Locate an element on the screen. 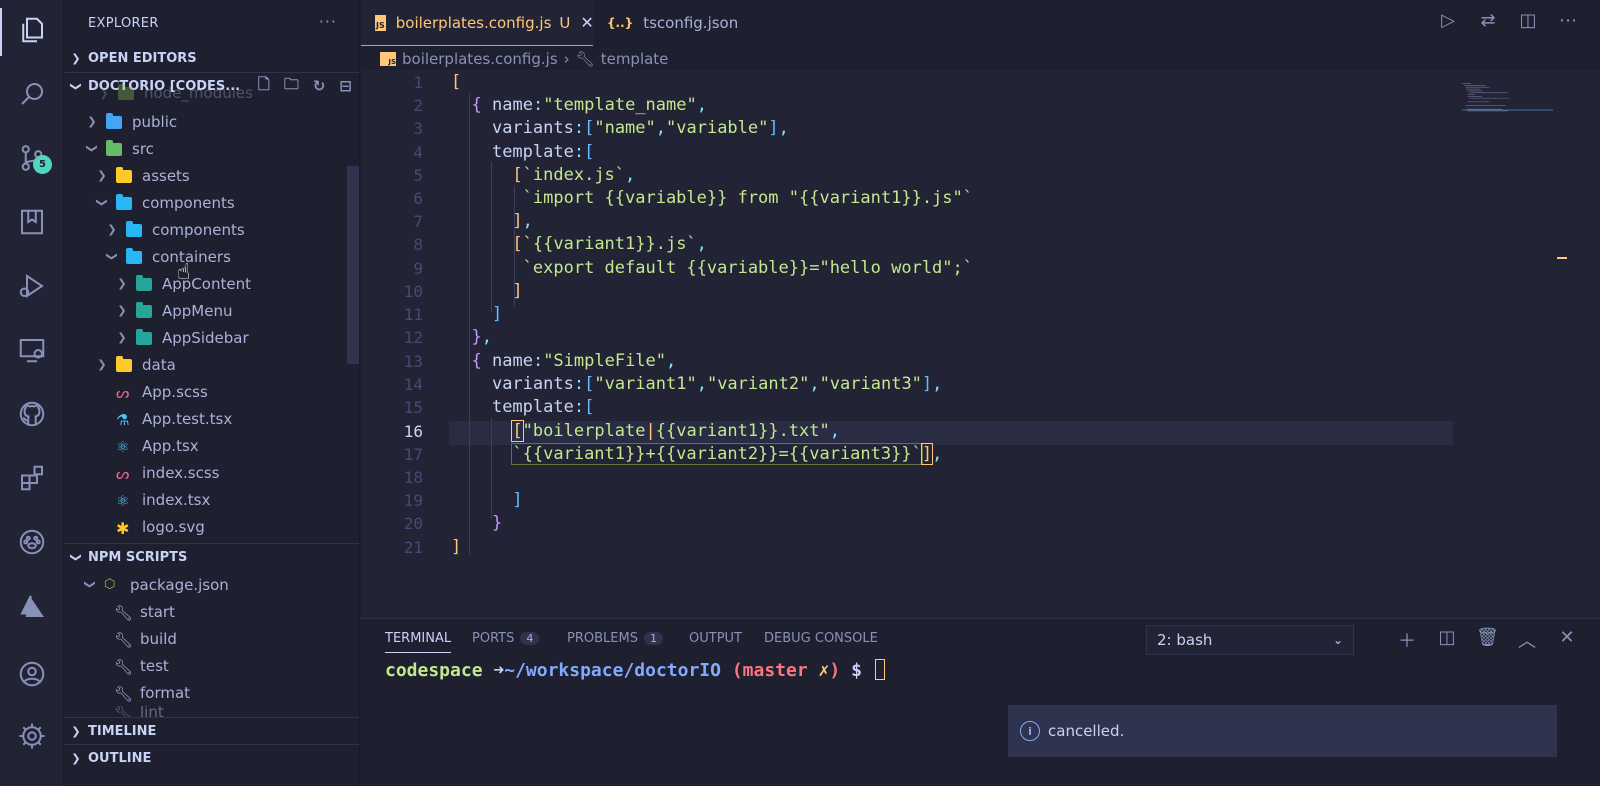 The image size is (1600, 786). script-label: test is located at coordinates (154, 665).